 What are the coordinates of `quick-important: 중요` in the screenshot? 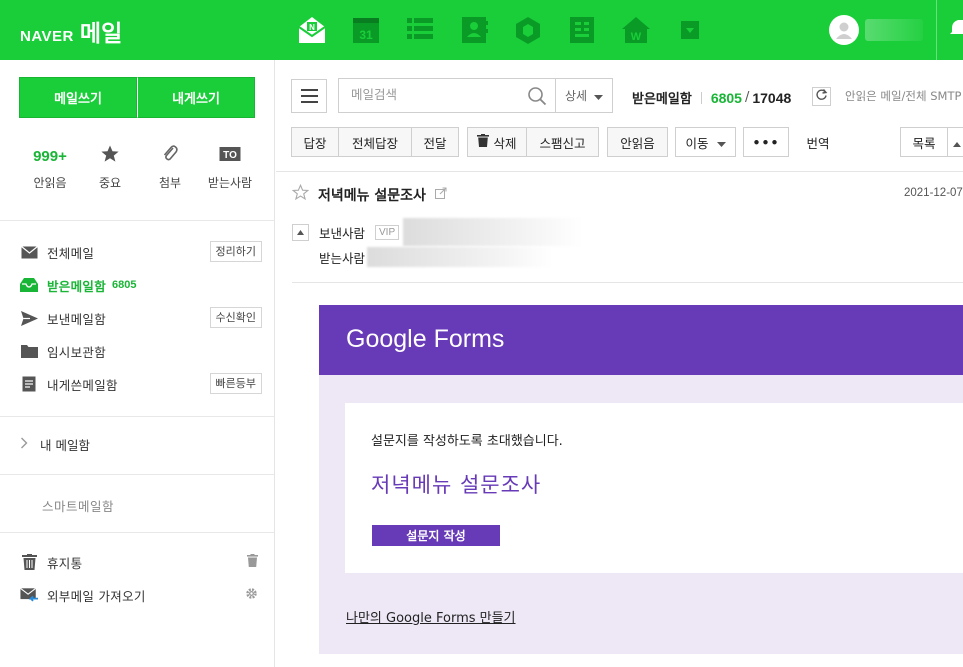 It's located at (110, 167).